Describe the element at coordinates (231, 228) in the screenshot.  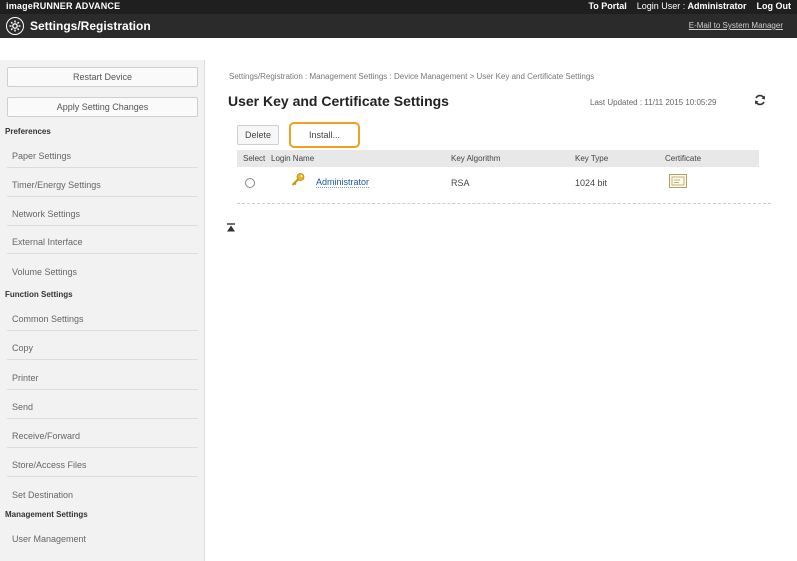
I see `back-to-top-icon` at that location.